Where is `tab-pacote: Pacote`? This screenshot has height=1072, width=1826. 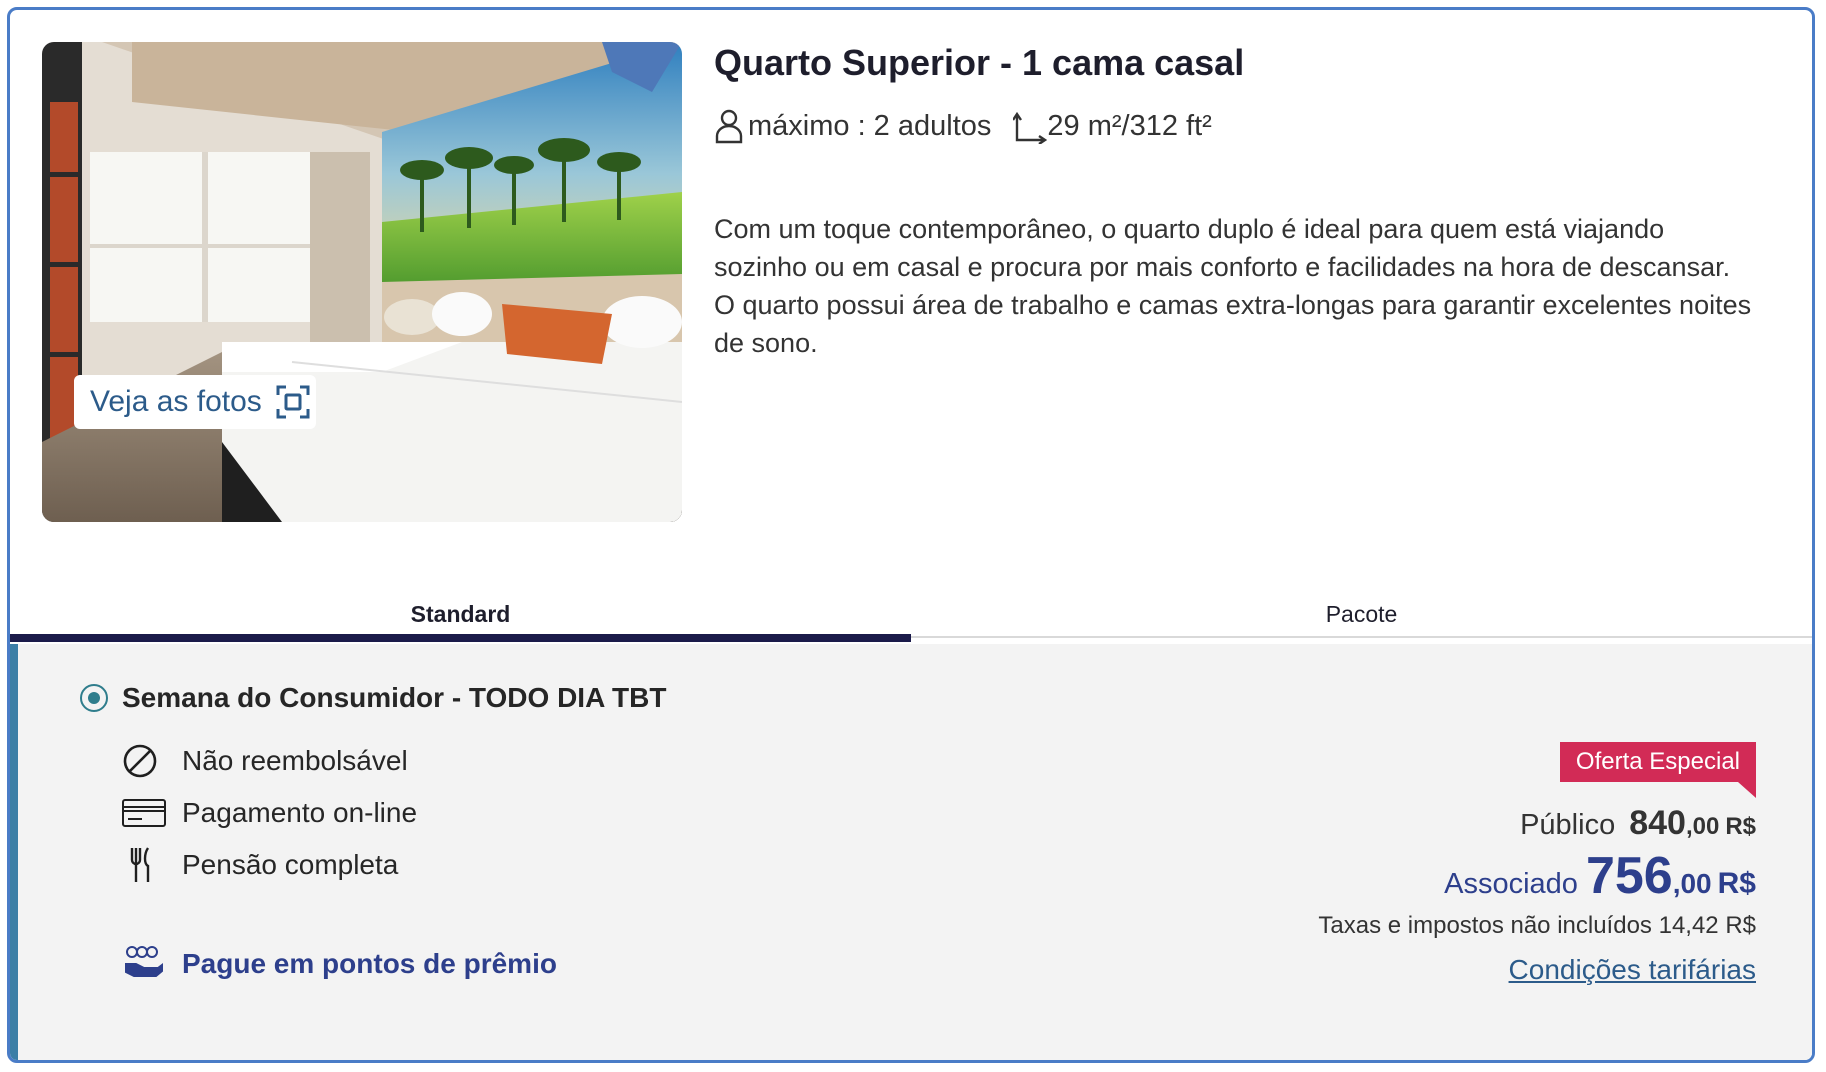 tab-pacote: Pacote is located at coordinates (1361, 614).